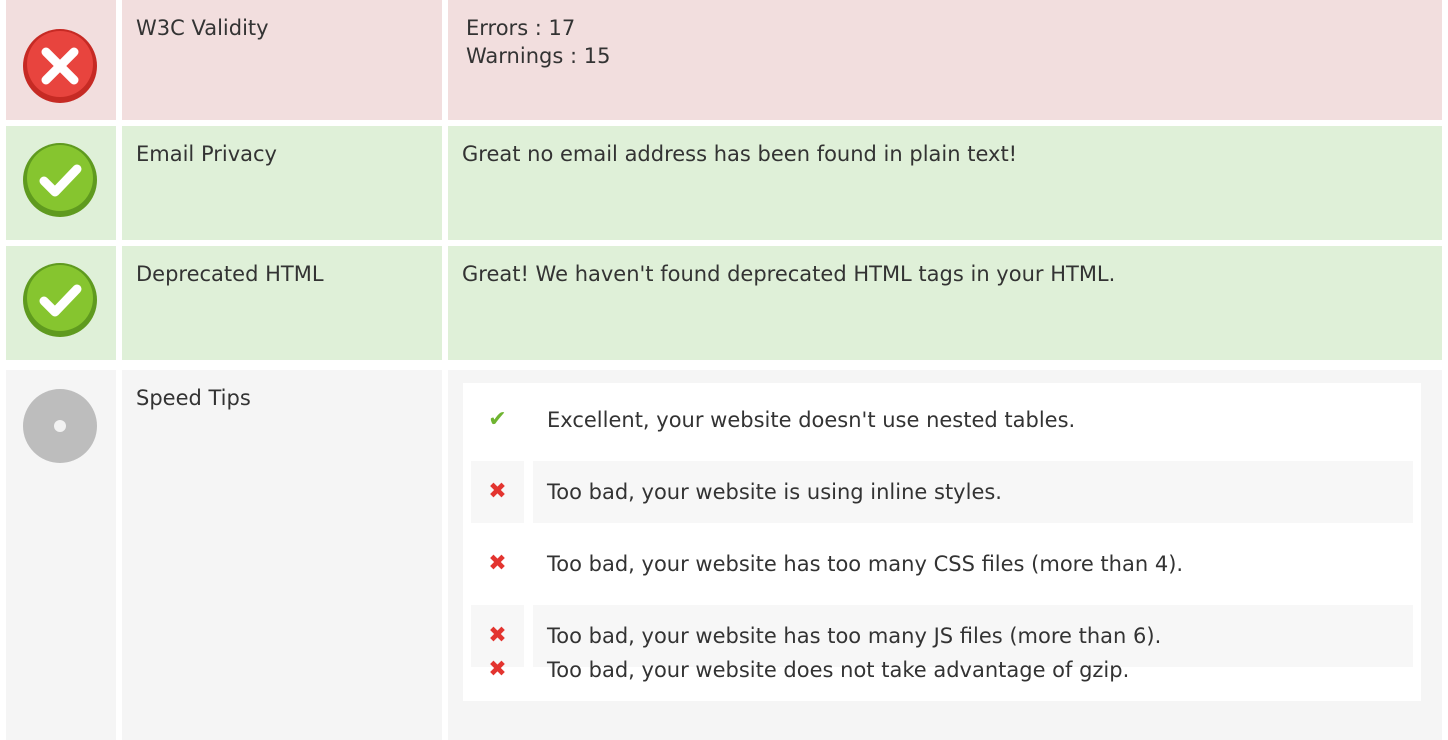 This screenshot has height=740, width=1448. I want to click on row-label: Email Privacy, so click(282, 183).